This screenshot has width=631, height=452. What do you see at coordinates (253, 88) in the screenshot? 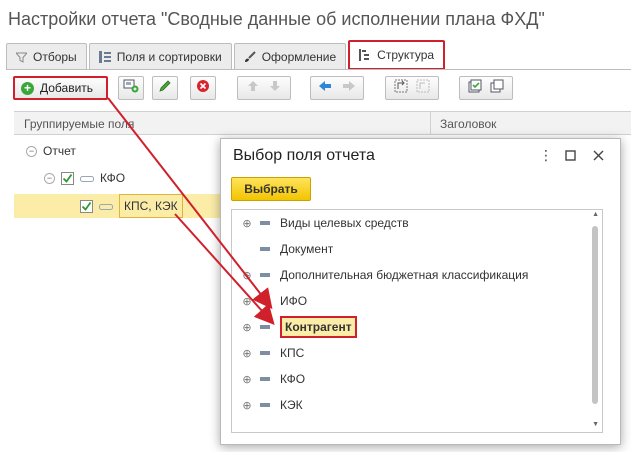
I see `move-up-icon` at bounding box center [253, 88].